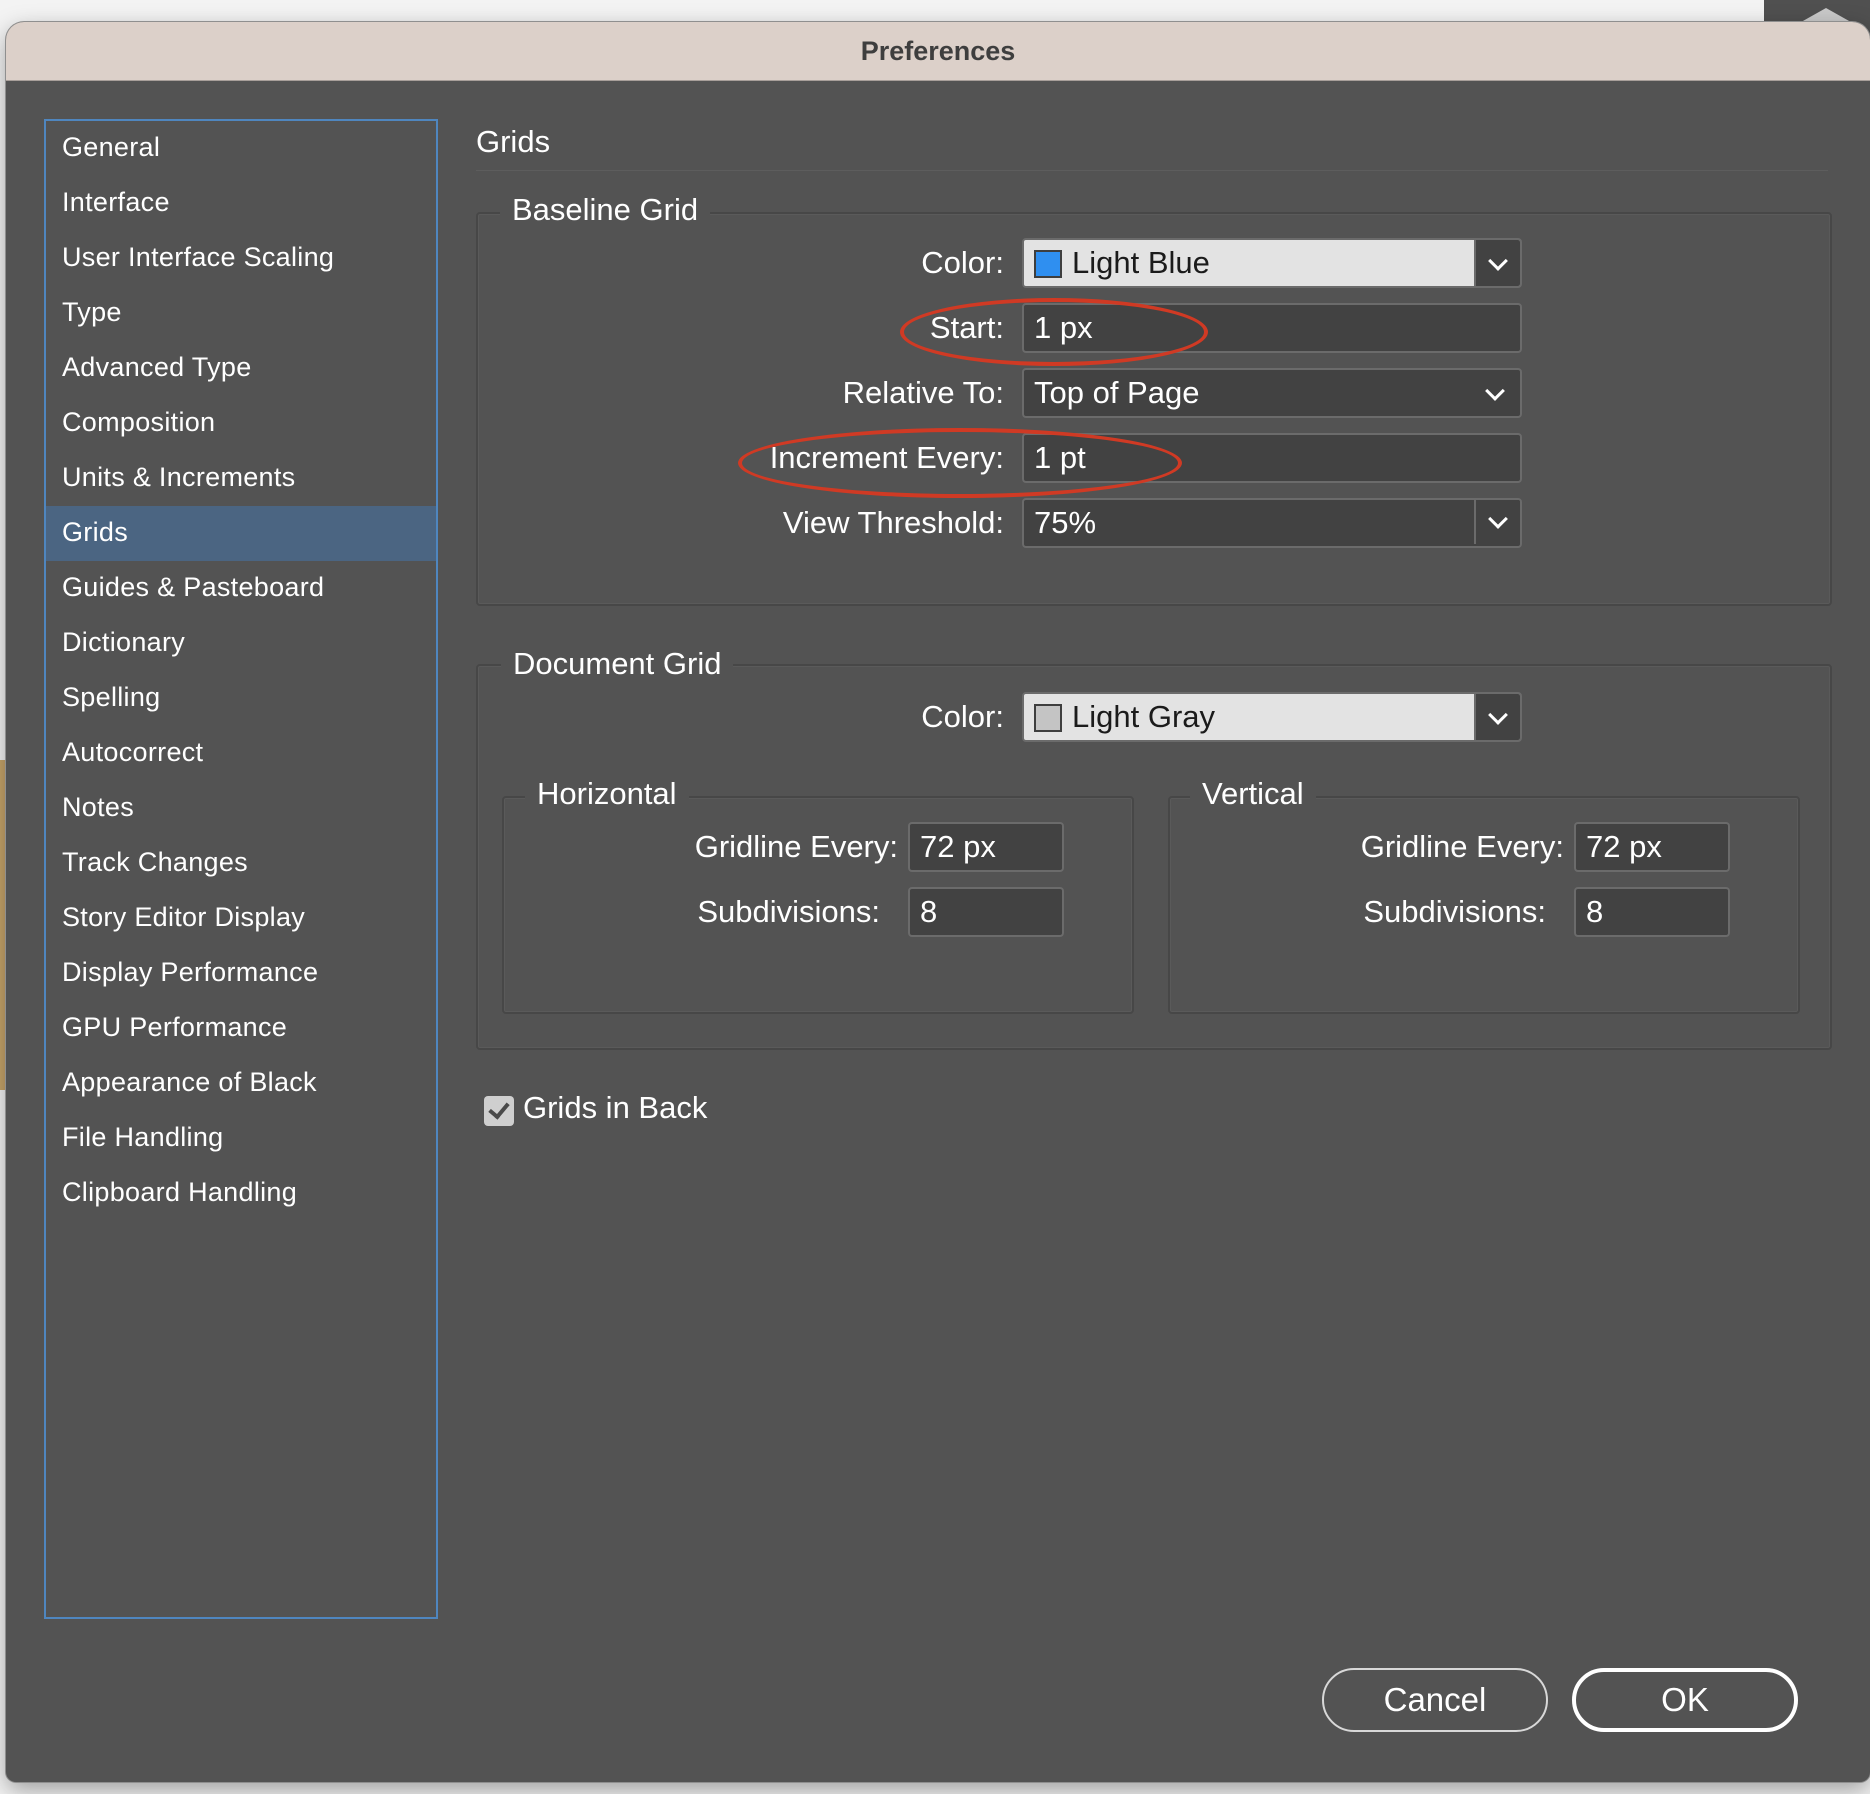 Image resolution: width=1870 pixels, height=1794 pixels. I want to click on increment-every-label: Increment Every:, so click(886, 457).